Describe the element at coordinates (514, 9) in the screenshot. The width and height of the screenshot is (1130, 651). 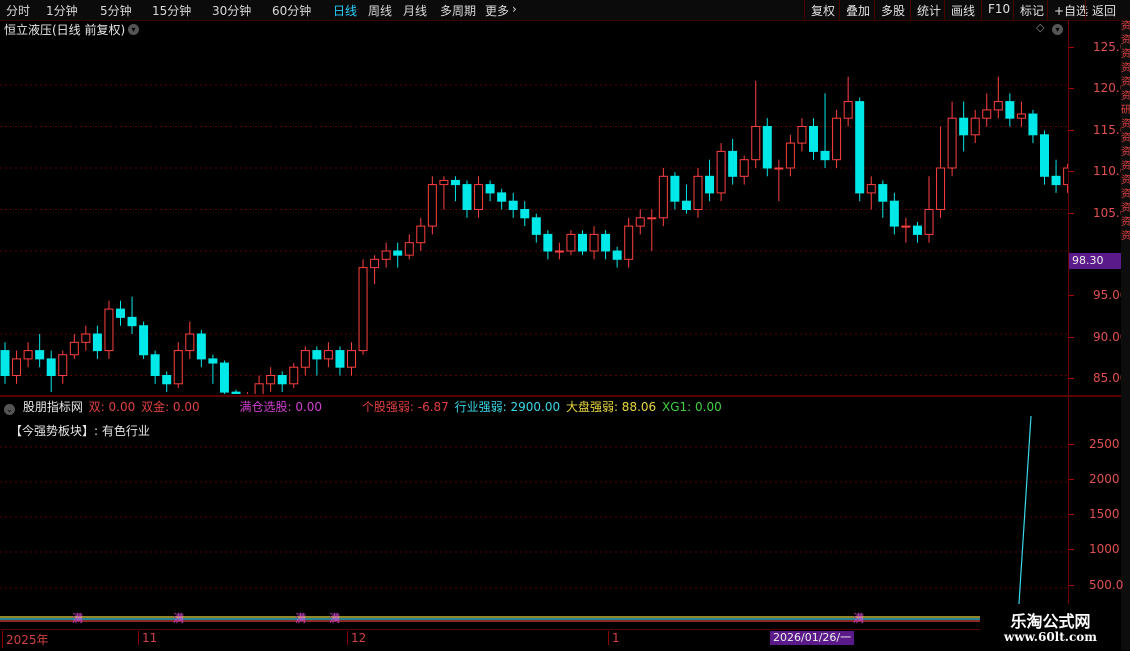
I see `more-chevron-icon: ›` at that location.